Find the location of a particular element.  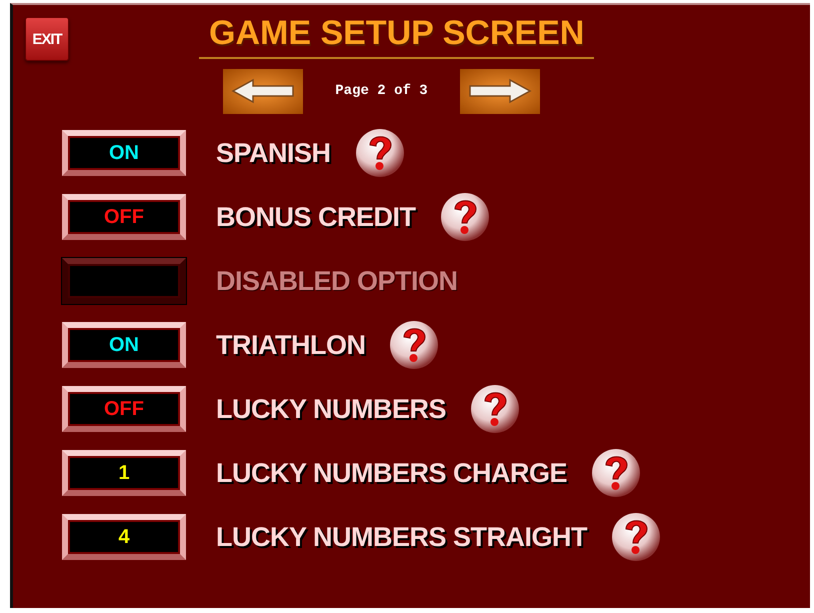

option-label: BONUS CREDIT is located at coordinates (316, 217).